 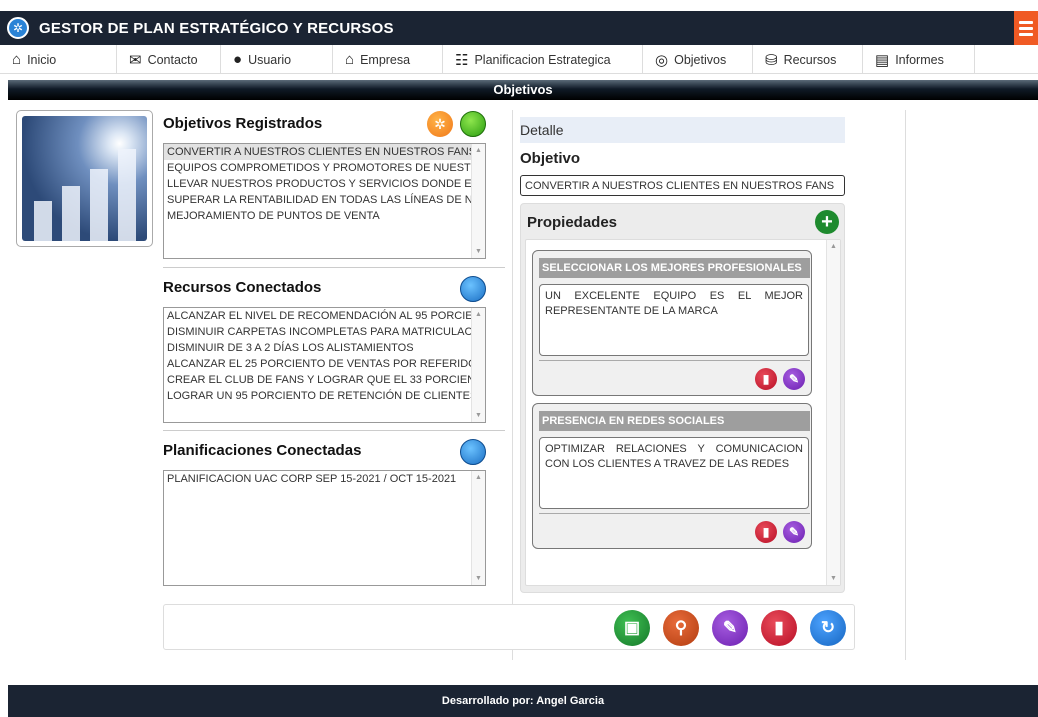 I want to click on planificaciones-conectadas-title: Planificaciones Conectadas, so click(x=262, y=450).